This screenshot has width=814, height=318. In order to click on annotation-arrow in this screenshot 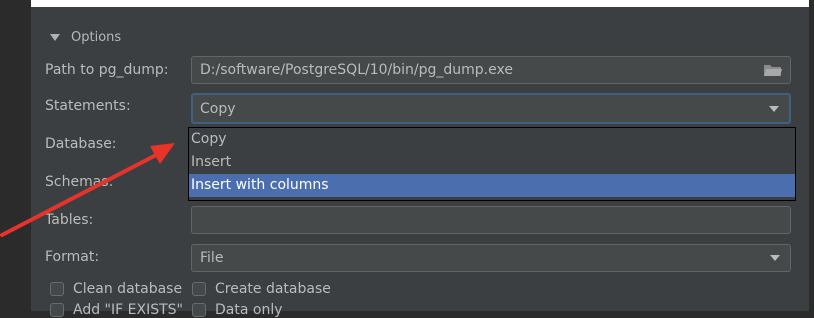, I will do `click(87, 190)`.